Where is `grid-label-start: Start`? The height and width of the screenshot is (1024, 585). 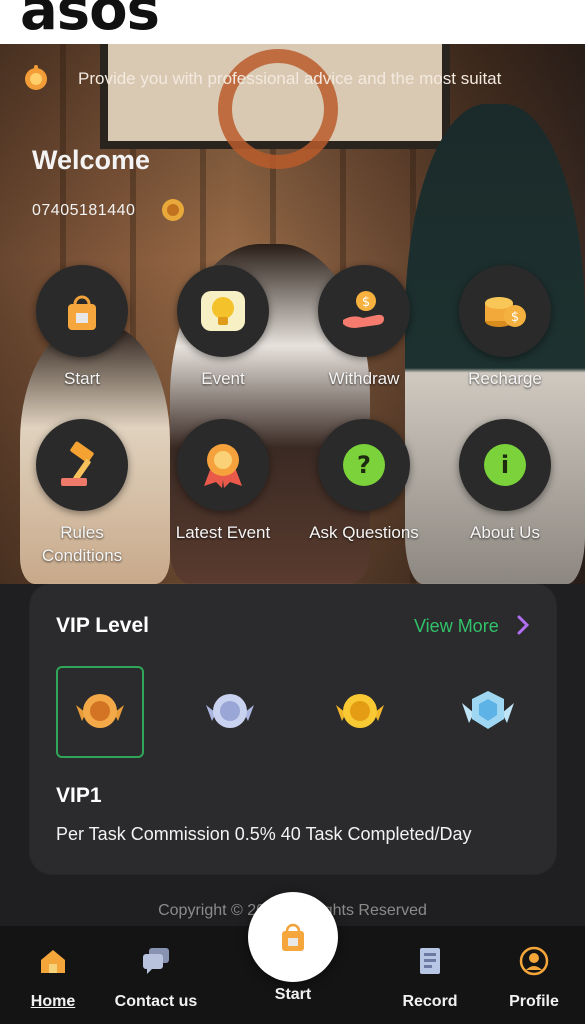
grid-label-start: Start is located at coordinates (82, 378).